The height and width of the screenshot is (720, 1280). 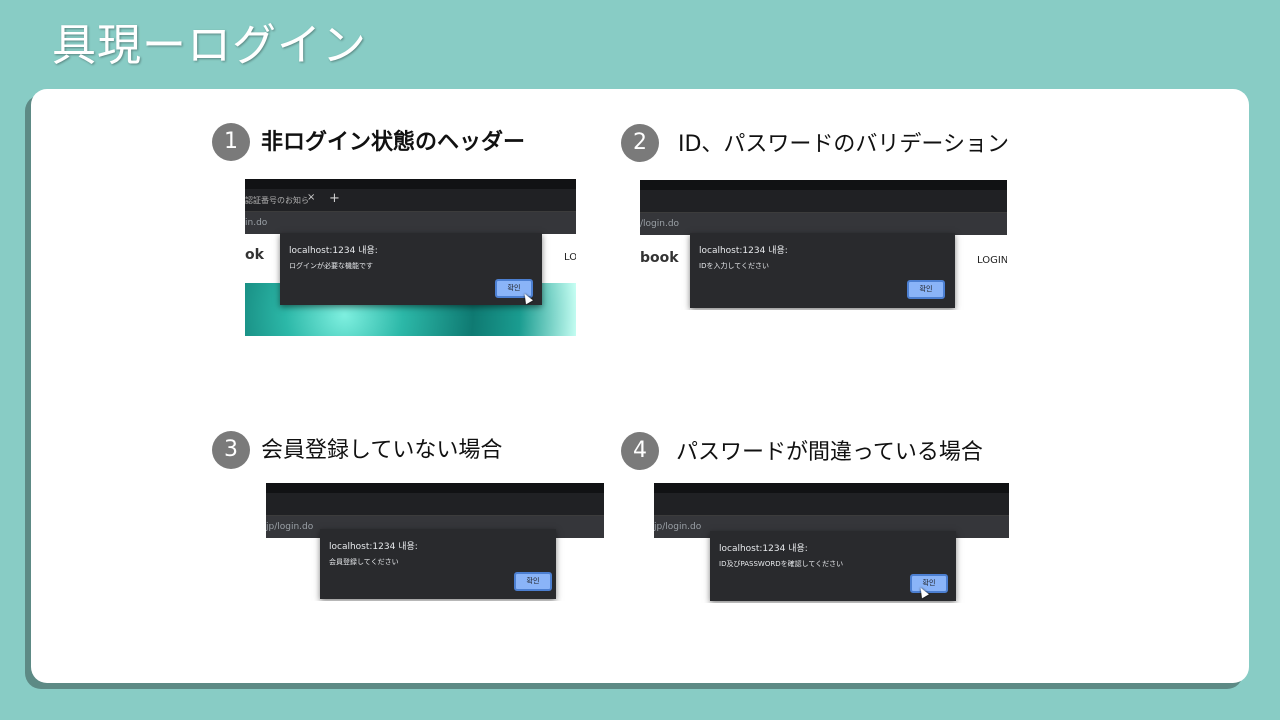 What do you see at coordinates (640, 451) in the screenshot?
I see `step-4-badge: 4` at bounding box center [640, 451].